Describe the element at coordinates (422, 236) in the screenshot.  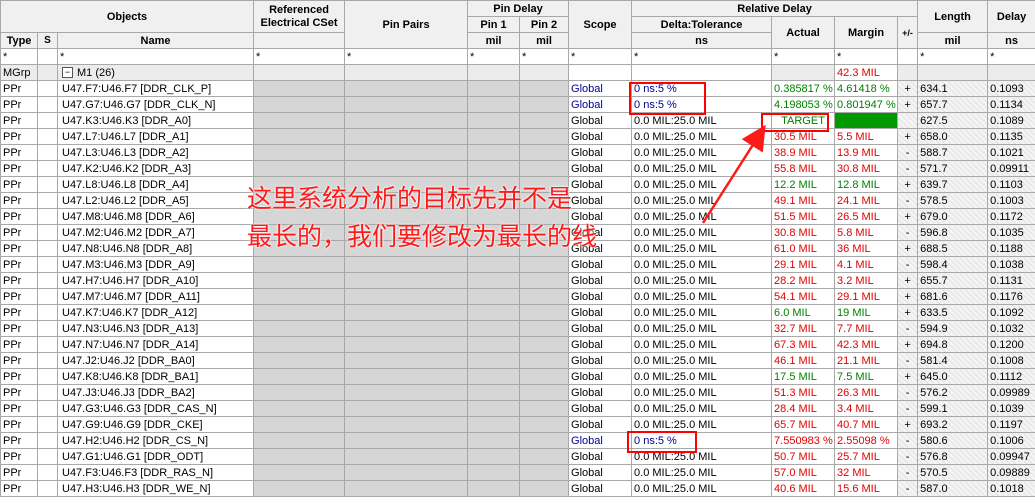
I see `annotation-text-line2: 最长的，我们要修改为最长的线` at that location.